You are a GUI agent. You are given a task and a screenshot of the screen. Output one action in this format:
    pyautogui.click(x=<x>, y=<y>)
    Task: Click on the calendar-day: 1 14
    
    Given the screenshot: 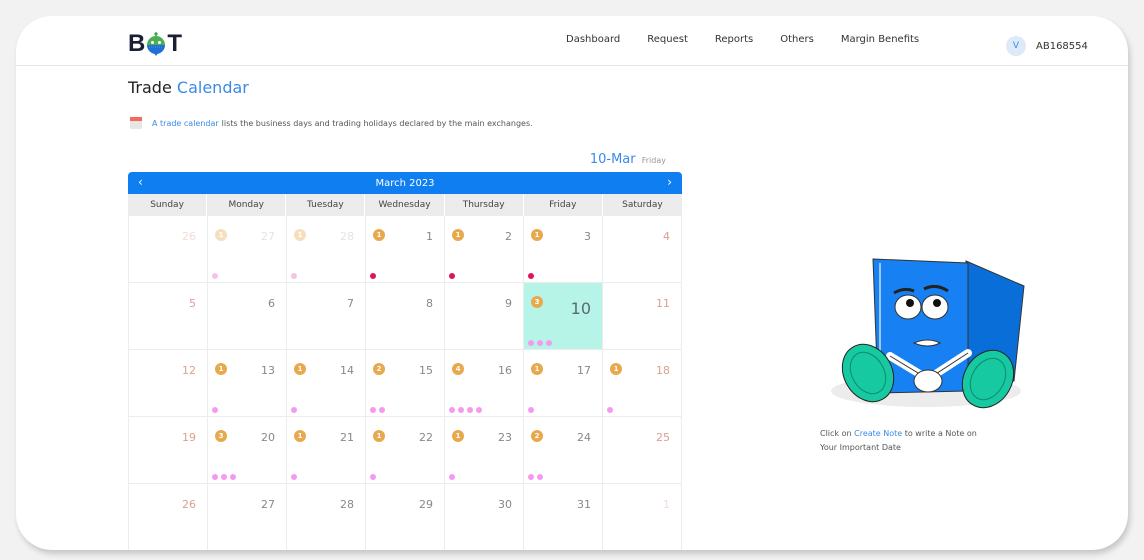 What is the action you would take?
    pyautogui.click(x=326, y=383)
    